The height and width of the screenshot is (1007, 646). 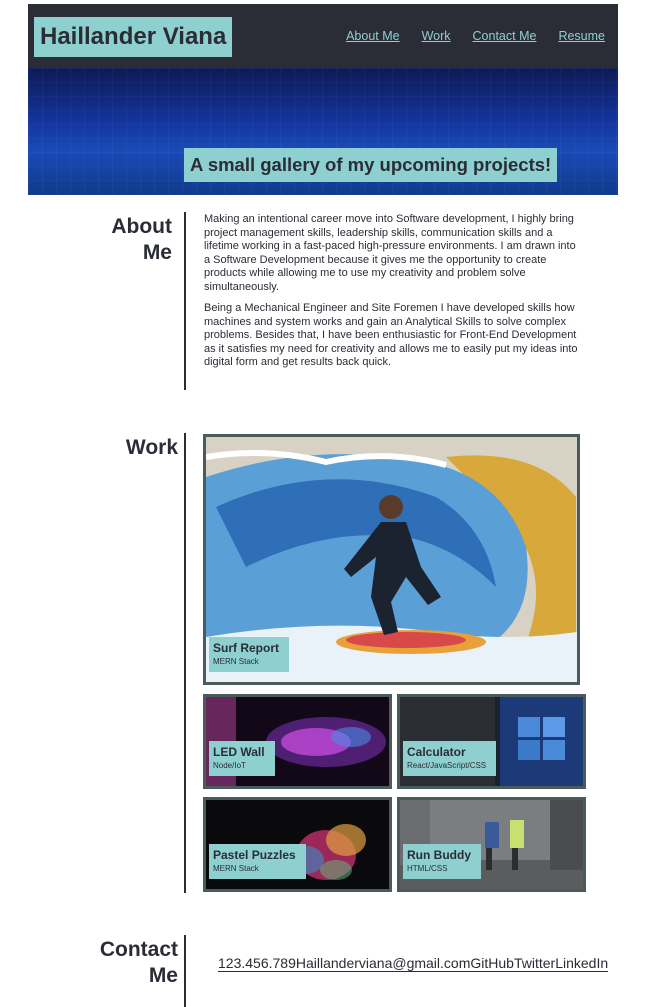 I want to click on project-card-calculator: Calculator React/JavaScript/CSS, so click(x=491, y=741).